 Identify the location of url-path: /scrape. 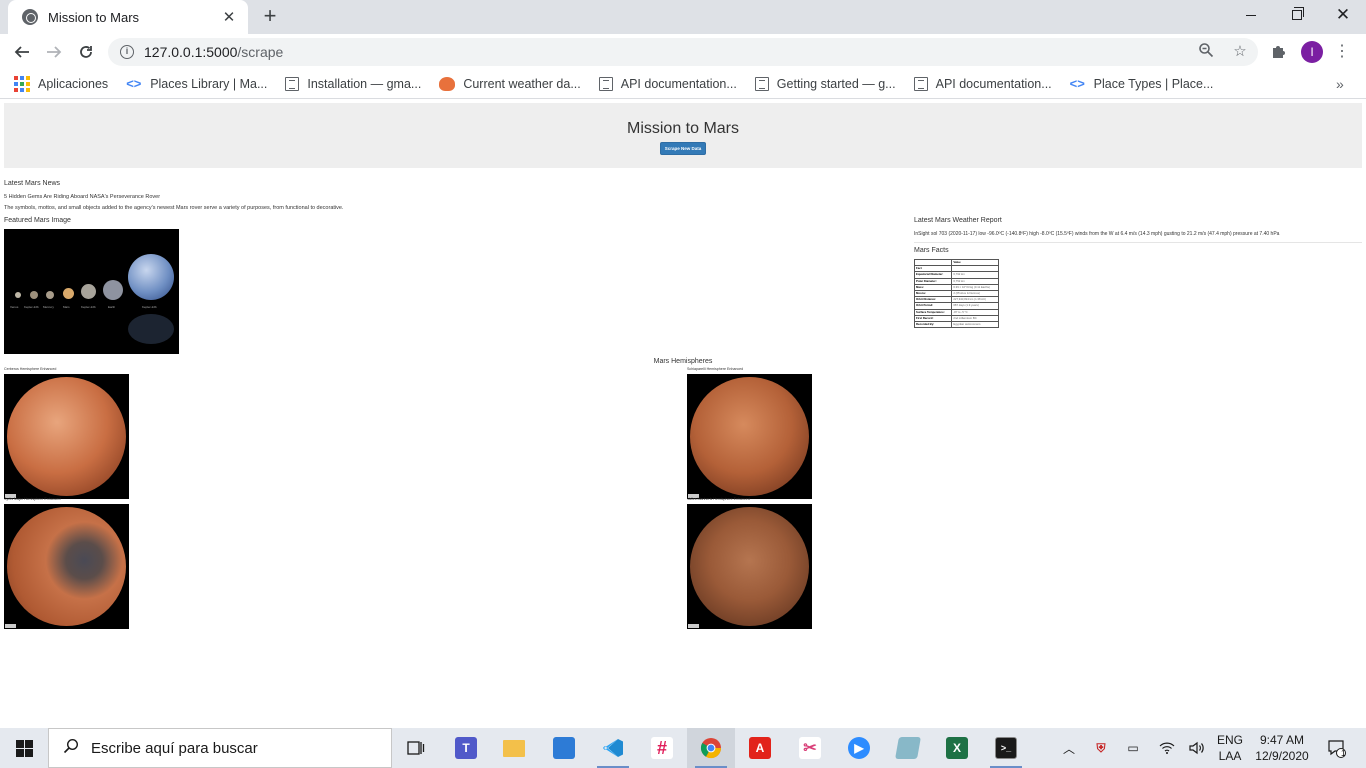
(260, 52).